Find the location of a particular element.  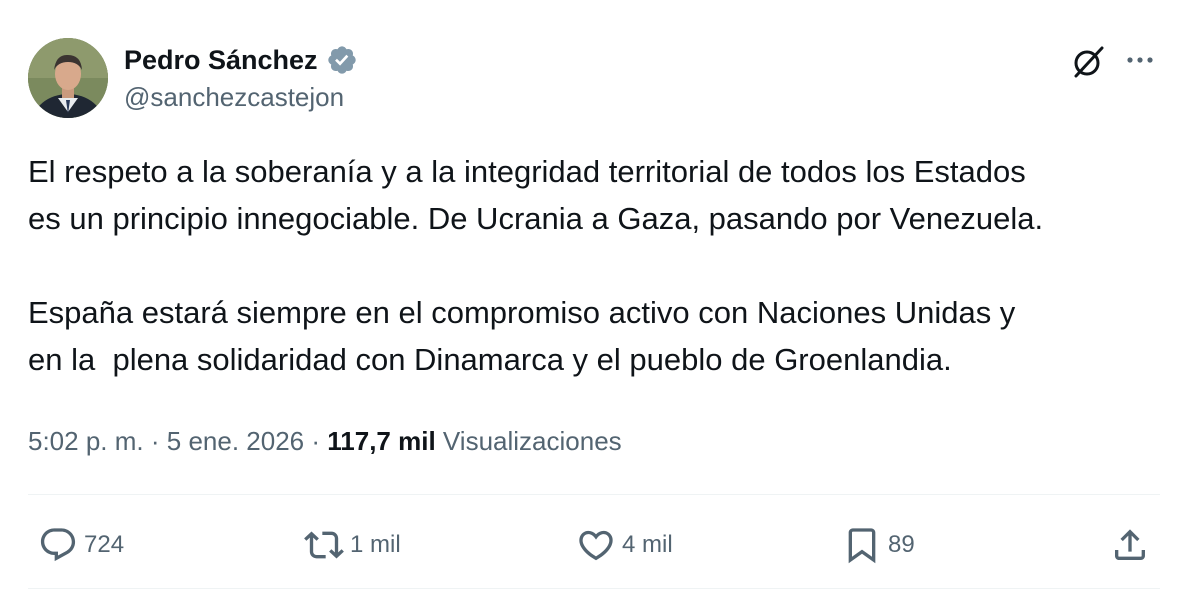

action-bar: 724 1 mil 4 mil 89 is located at coordinates (596, 545).